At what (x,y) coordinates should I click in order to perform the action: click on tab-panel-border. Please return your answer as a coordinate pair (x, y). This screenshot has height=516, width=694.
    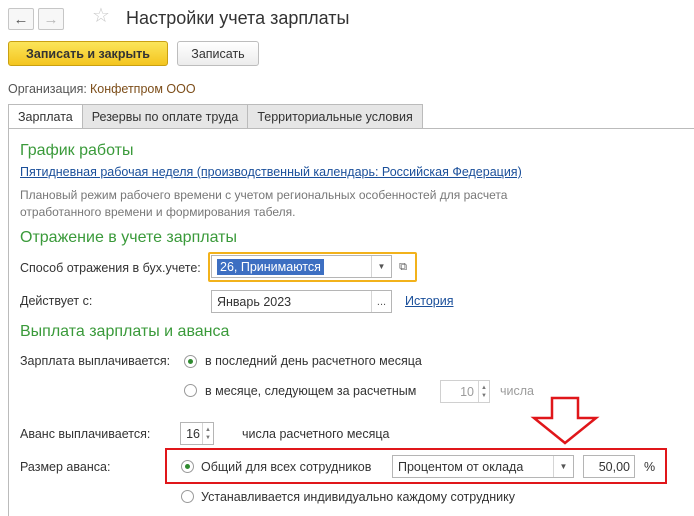
    Looking at the image, I should click on (351, 128).